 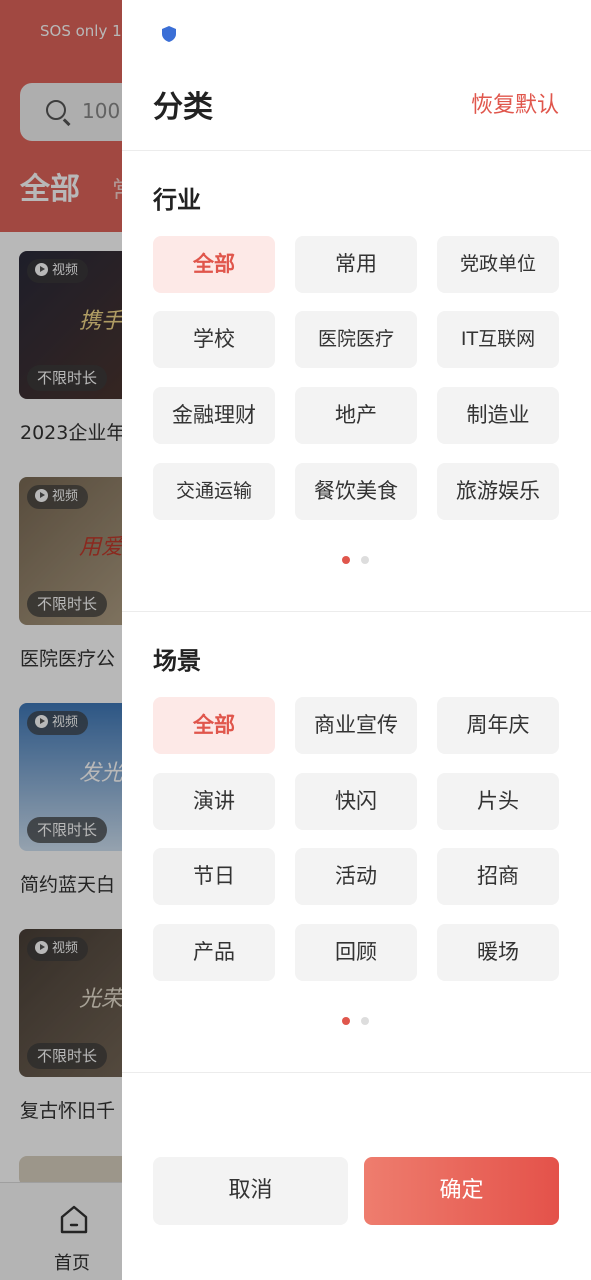 What do you see at coordinates (498, 415) in the screenshot?
I see `industry-option-manufacturing: 制造业` at bounding box center [498, 415].